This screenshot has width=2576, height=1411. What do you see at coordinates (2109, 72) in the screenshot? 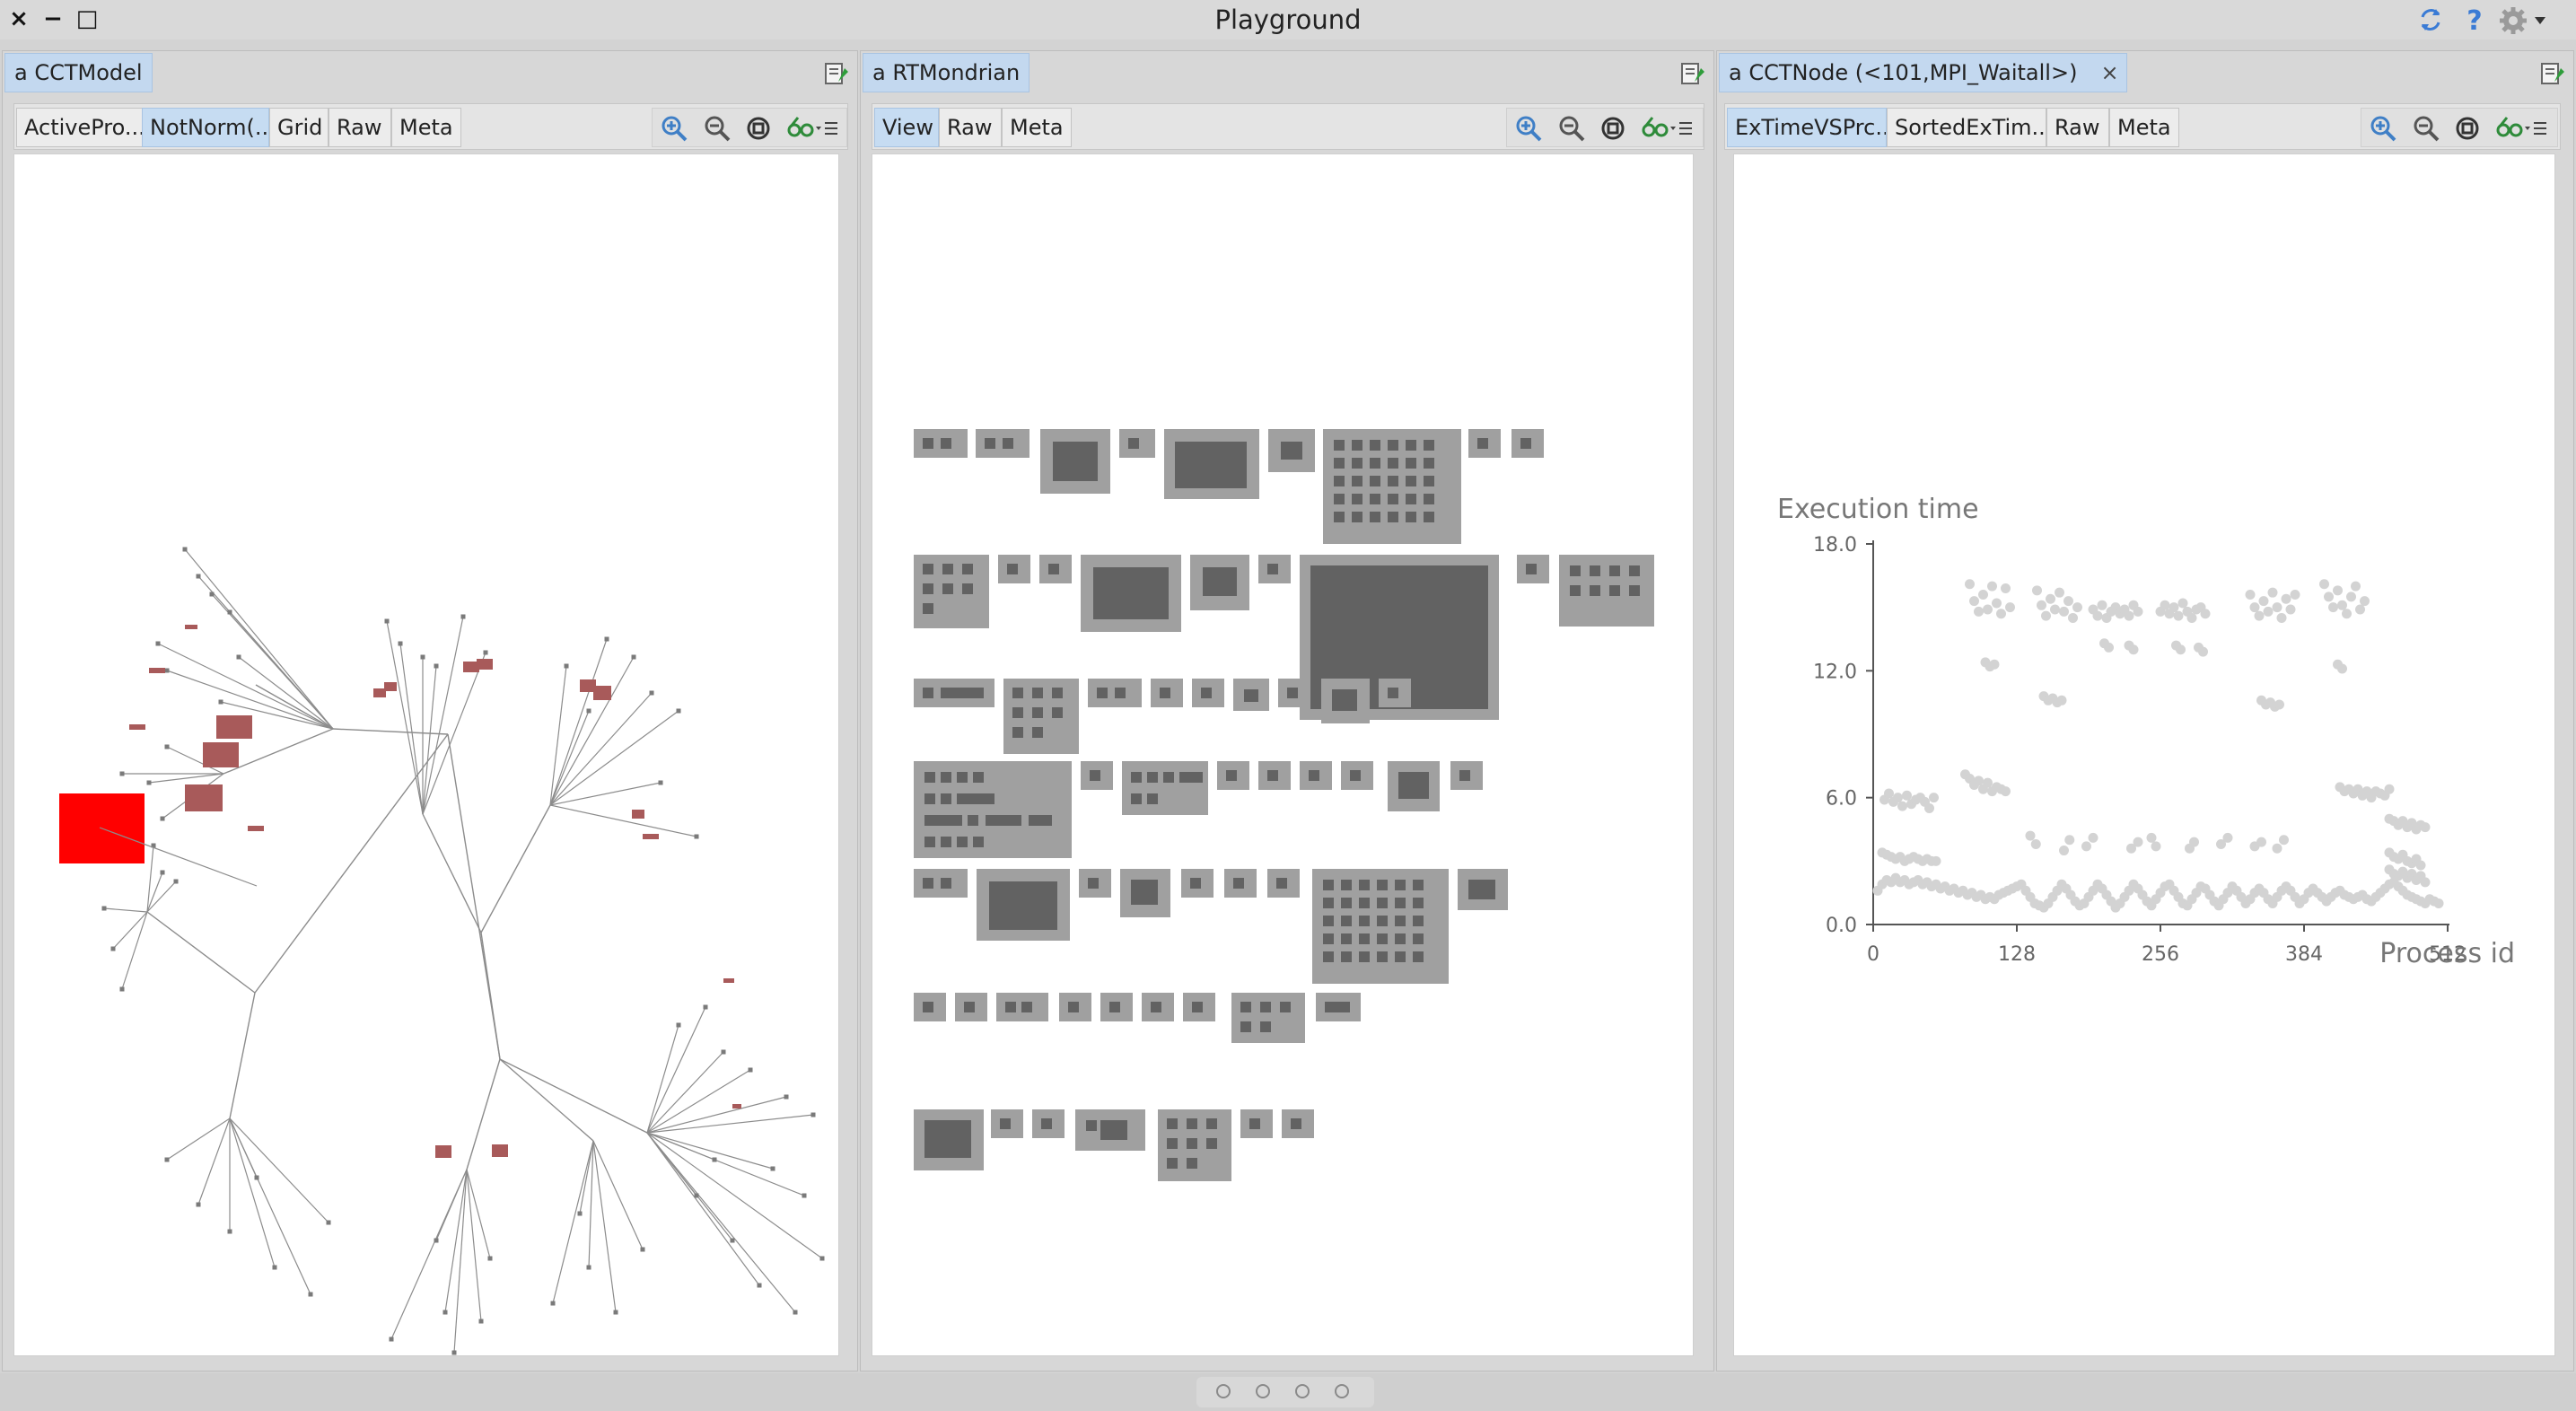
I see `close-tab-icon: ×` at bounding box center [2109, 72].